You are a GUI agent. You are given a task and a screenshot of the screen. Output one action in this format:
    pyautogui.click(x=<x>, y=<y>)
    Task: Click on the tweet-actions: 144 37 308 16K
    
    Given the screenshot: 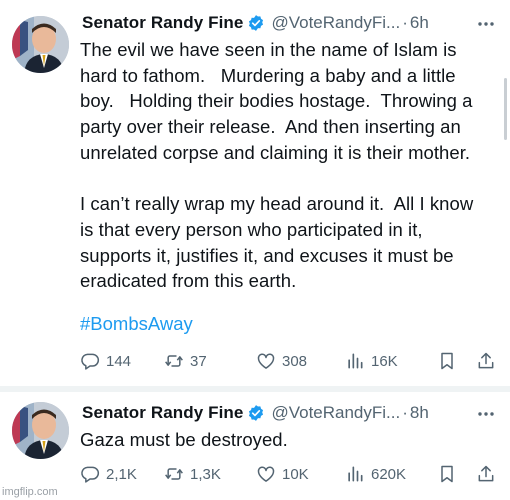 What is the action you would take?
    pyautogui.click(x=290, y=361)
    